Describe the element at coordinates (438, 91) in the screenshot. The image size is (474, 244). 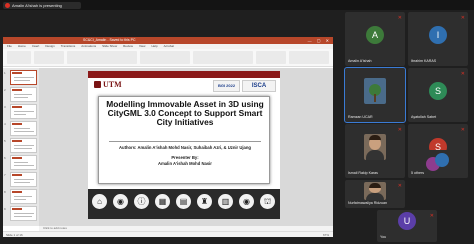
I see `avatar: S` at that location.